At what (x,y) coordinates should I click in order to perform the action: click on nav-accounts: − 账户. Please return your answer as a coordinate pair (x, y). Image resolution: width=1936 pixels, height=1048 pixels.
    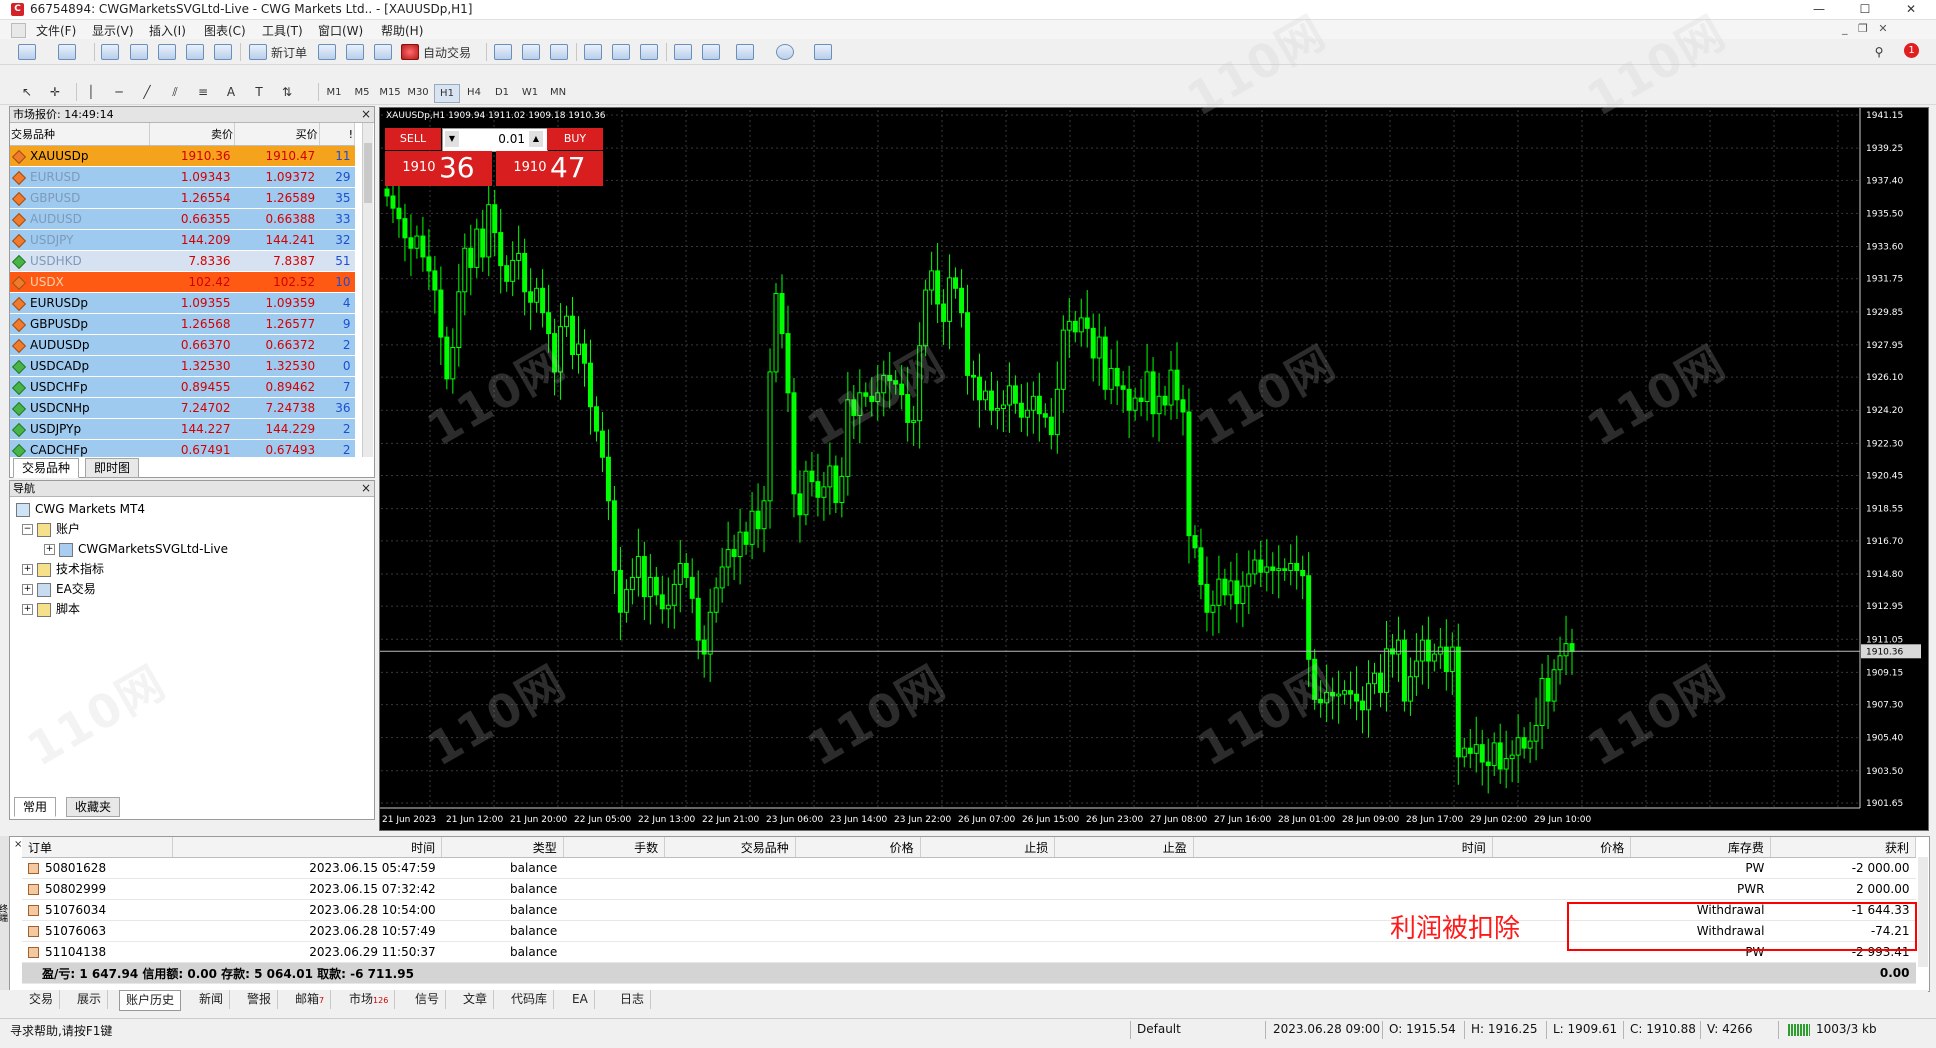
    Looking at the image, I should click on (195, 529).